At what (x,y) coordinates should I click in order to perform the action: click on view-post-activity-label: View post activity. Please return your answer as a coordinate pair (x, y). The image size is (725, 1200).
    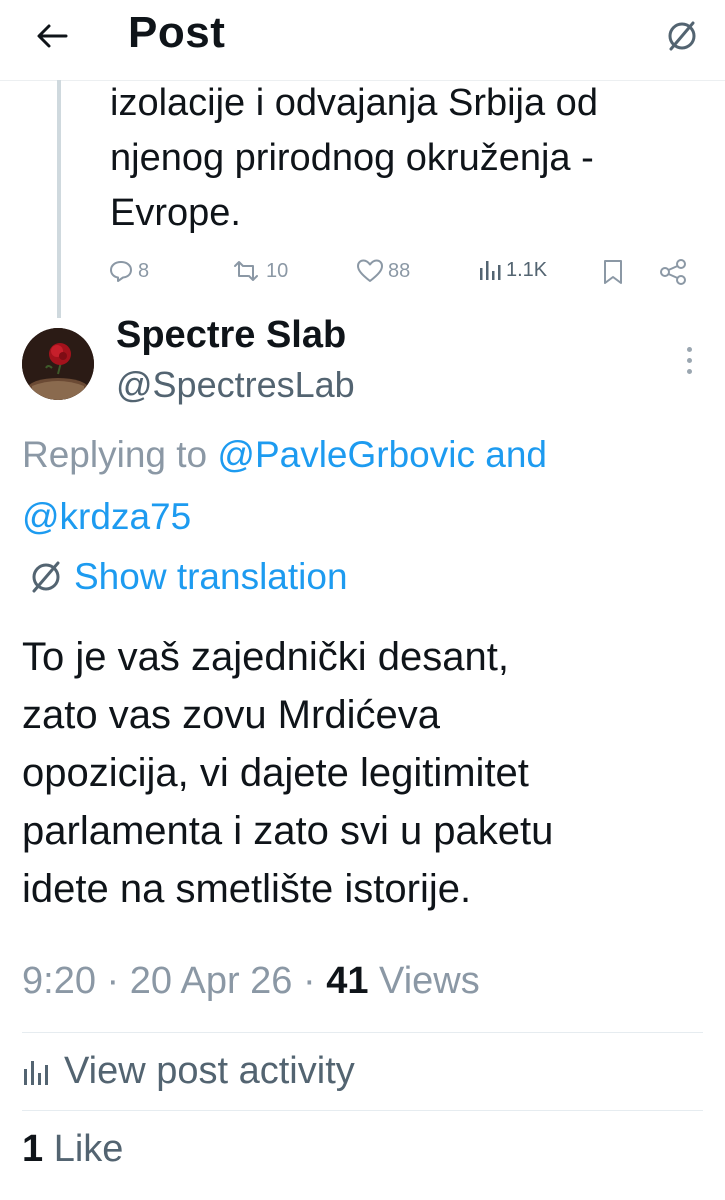
    Looking at the image, I should click on (209, 1071).